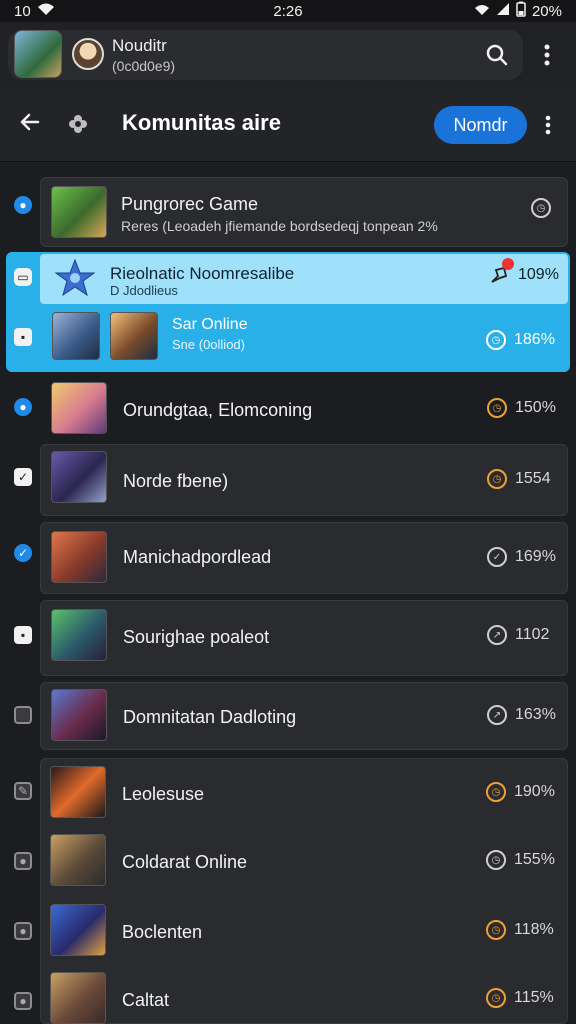 The width and height of the screenshot is (576, 1024). I want to click on list-item: Coldarat Online ◷ 155%, so click(304, 862).